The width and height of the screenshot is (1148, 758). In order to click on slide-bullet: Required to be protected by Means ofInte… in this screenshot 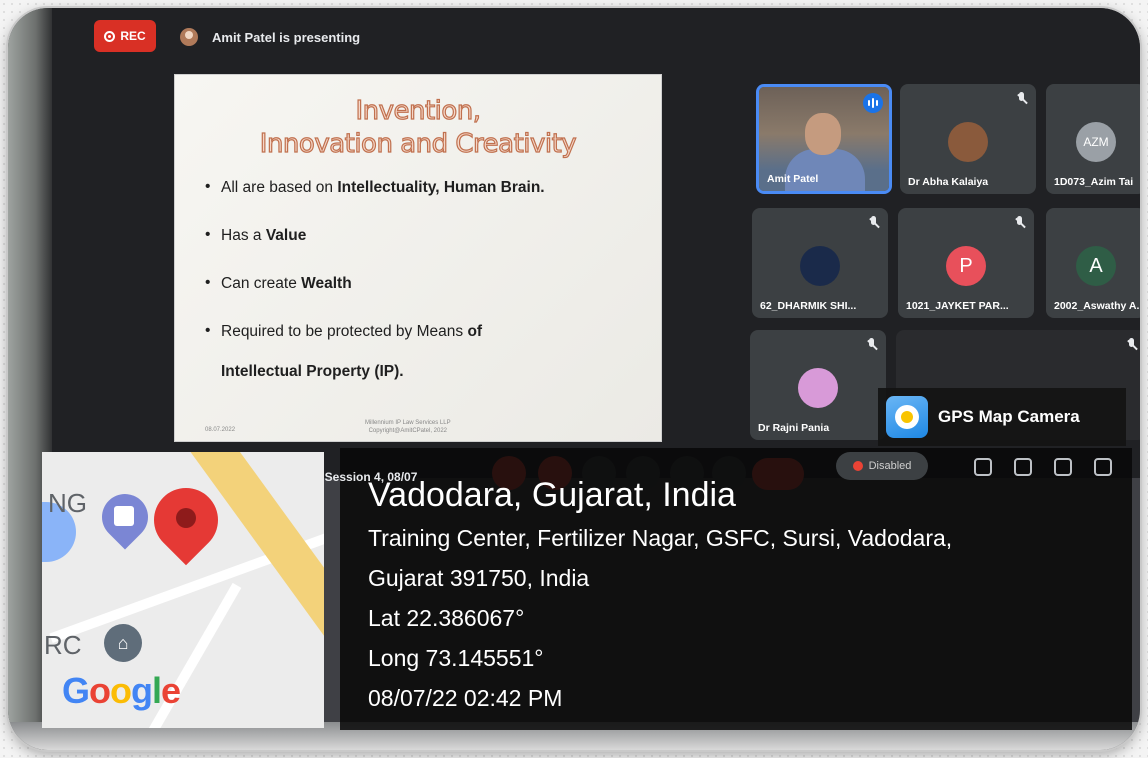, I will do `click(375, 351)`.